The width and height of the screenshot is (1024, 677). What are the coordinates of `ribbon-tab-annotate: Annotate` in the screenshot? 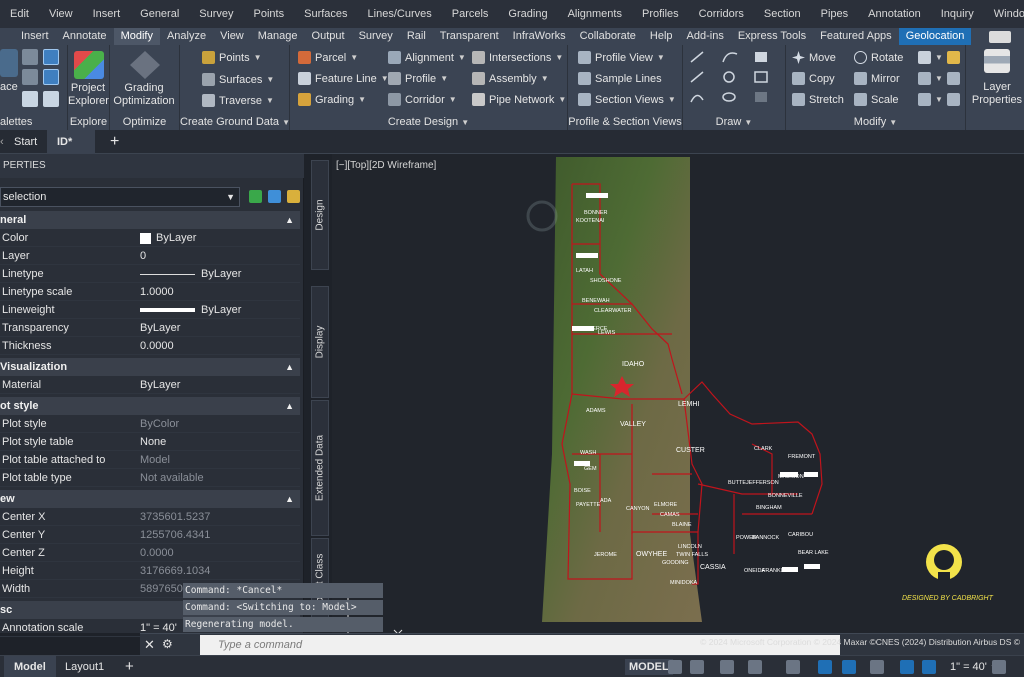 It's located at (85, 36).